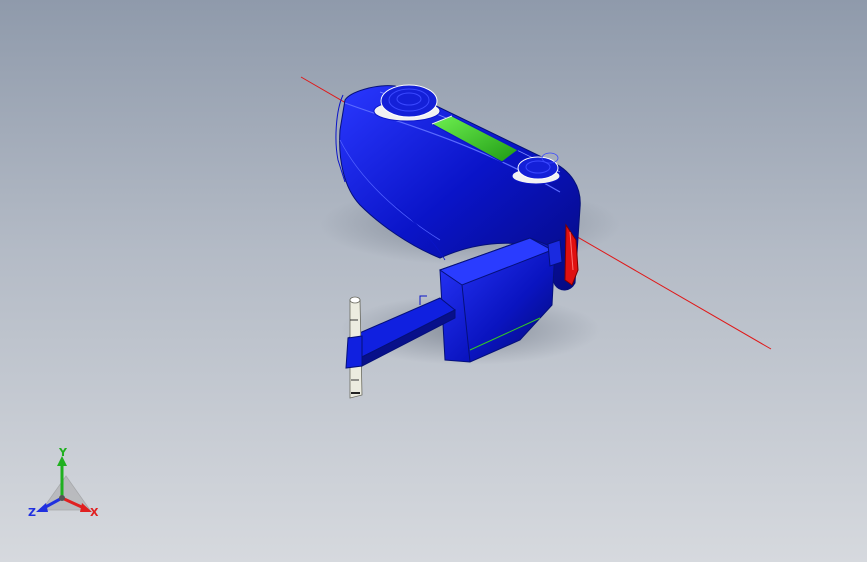 Image resolution: width=867 pixels, height=562 pixels. What do you see at coordinates (94, 512) in the screenshot?
I see `x-axis-label: X` at bounding box center [94, 512].